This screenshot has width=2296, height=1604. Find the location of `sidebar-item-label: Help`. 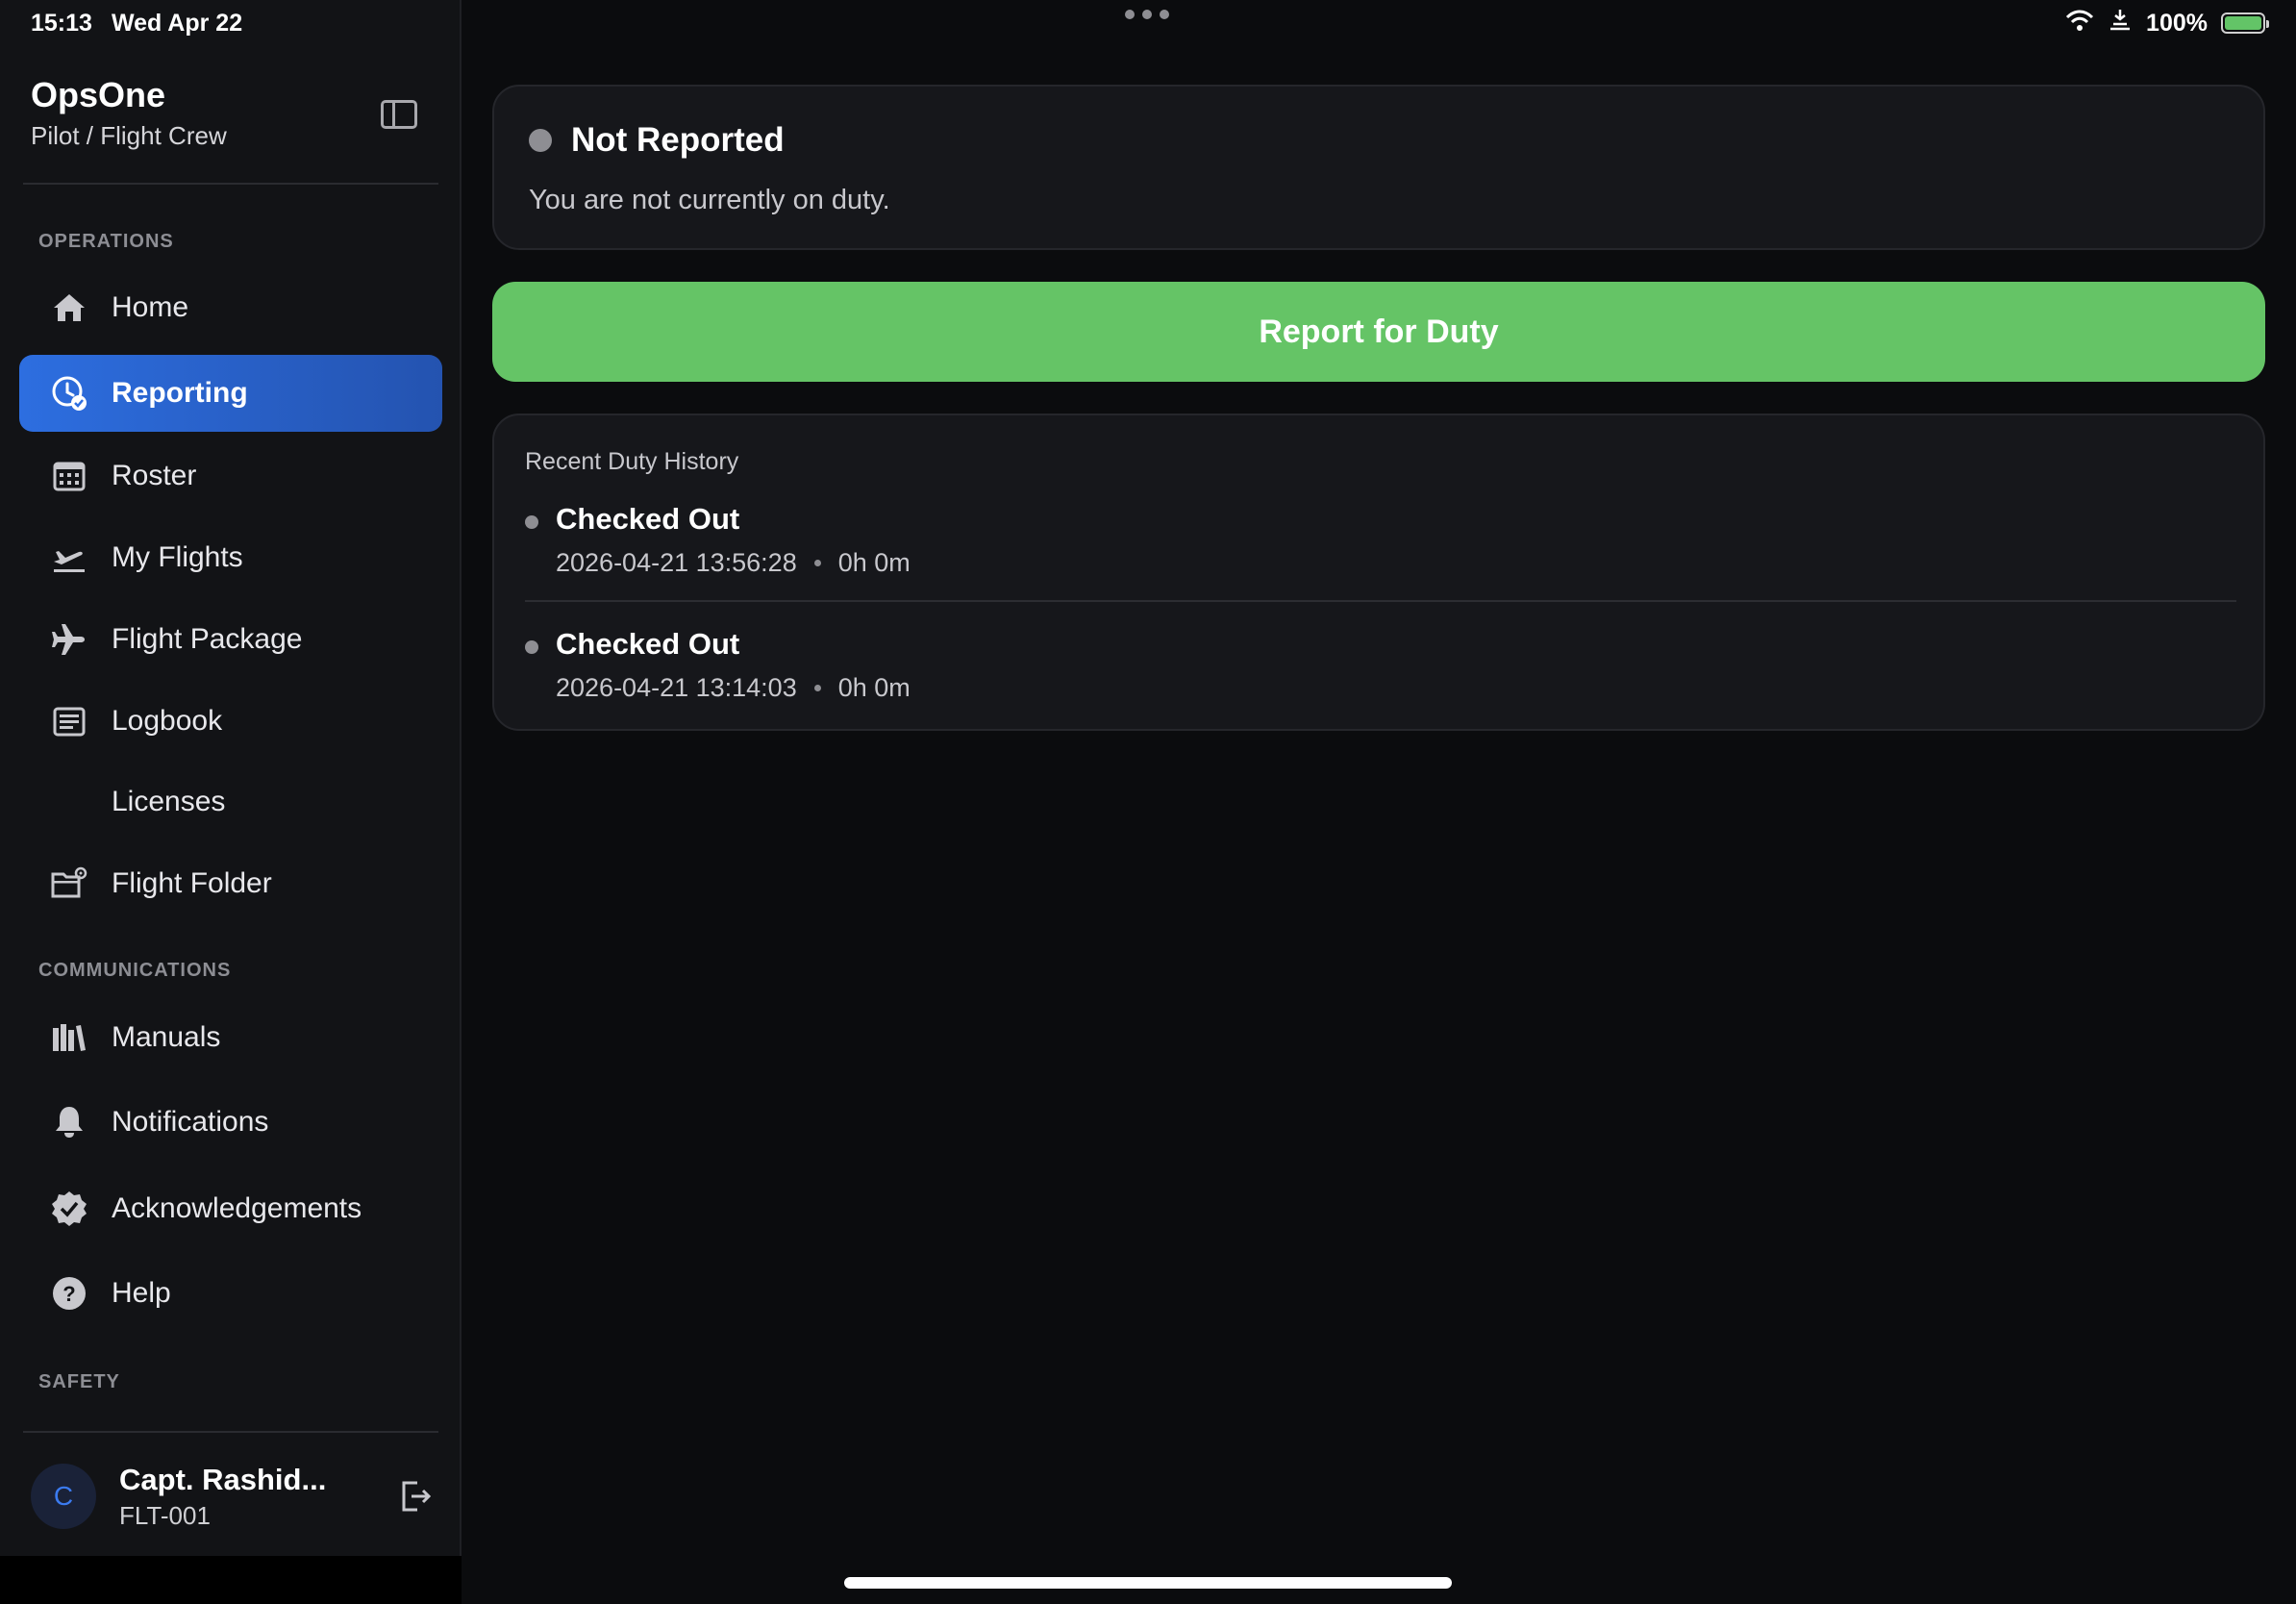

sidebar-item-label: Help is located at coordinates (141, 1293).